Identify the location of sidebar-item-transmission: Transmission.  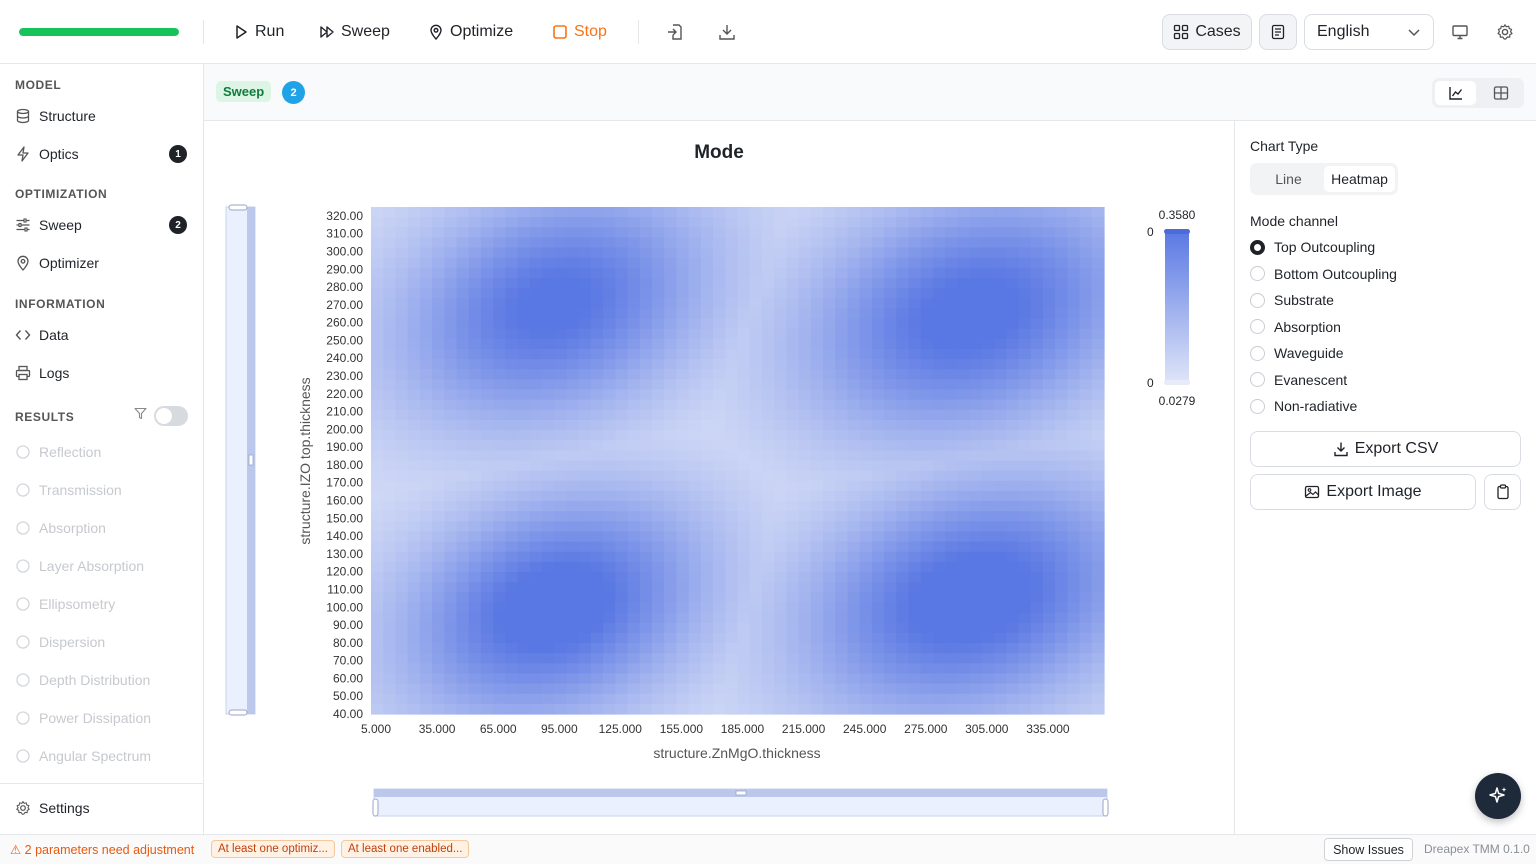
(103, 490).